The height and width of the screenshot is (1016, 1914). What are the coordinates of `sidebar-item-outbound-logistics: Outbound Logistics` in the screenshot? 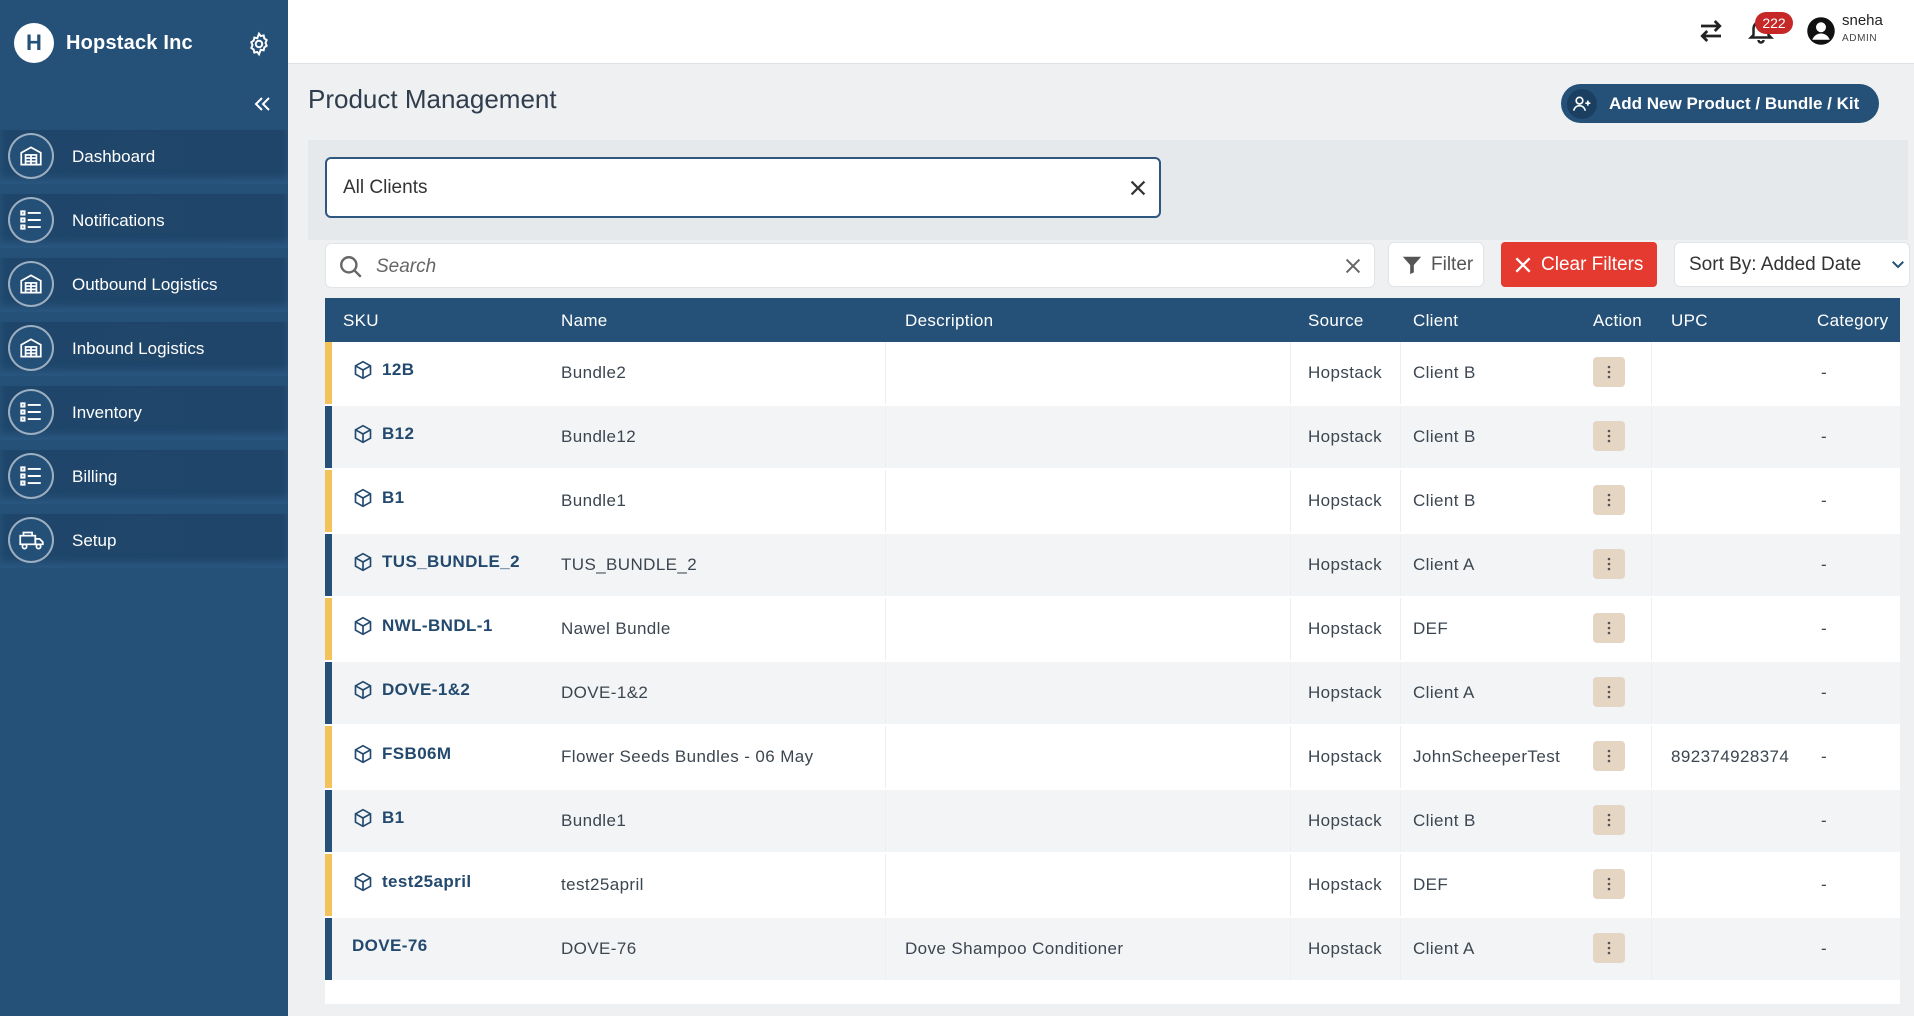 It's located at (144, 285).